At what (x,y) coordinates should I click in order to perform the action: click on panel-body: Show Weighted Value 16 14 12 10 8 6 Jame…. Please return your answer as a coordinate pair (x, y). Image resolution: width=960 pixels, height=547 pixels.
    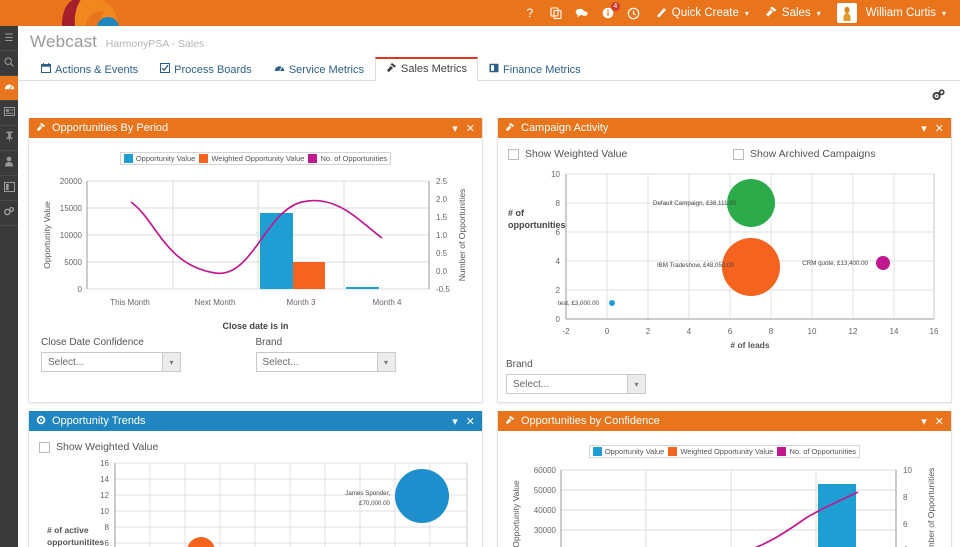
    Looking at the image, I should click on (255, 489).